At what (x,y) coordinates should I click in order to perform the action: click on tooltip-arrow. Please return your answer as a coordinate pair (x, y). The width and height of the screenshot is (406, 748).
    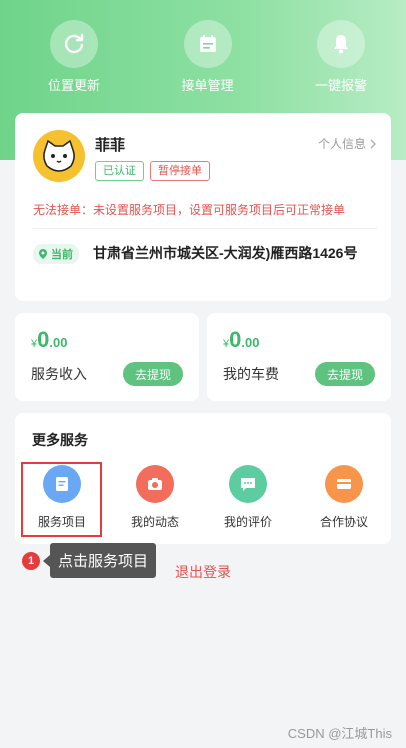
    Looking at the image, I should click on (46, 560).